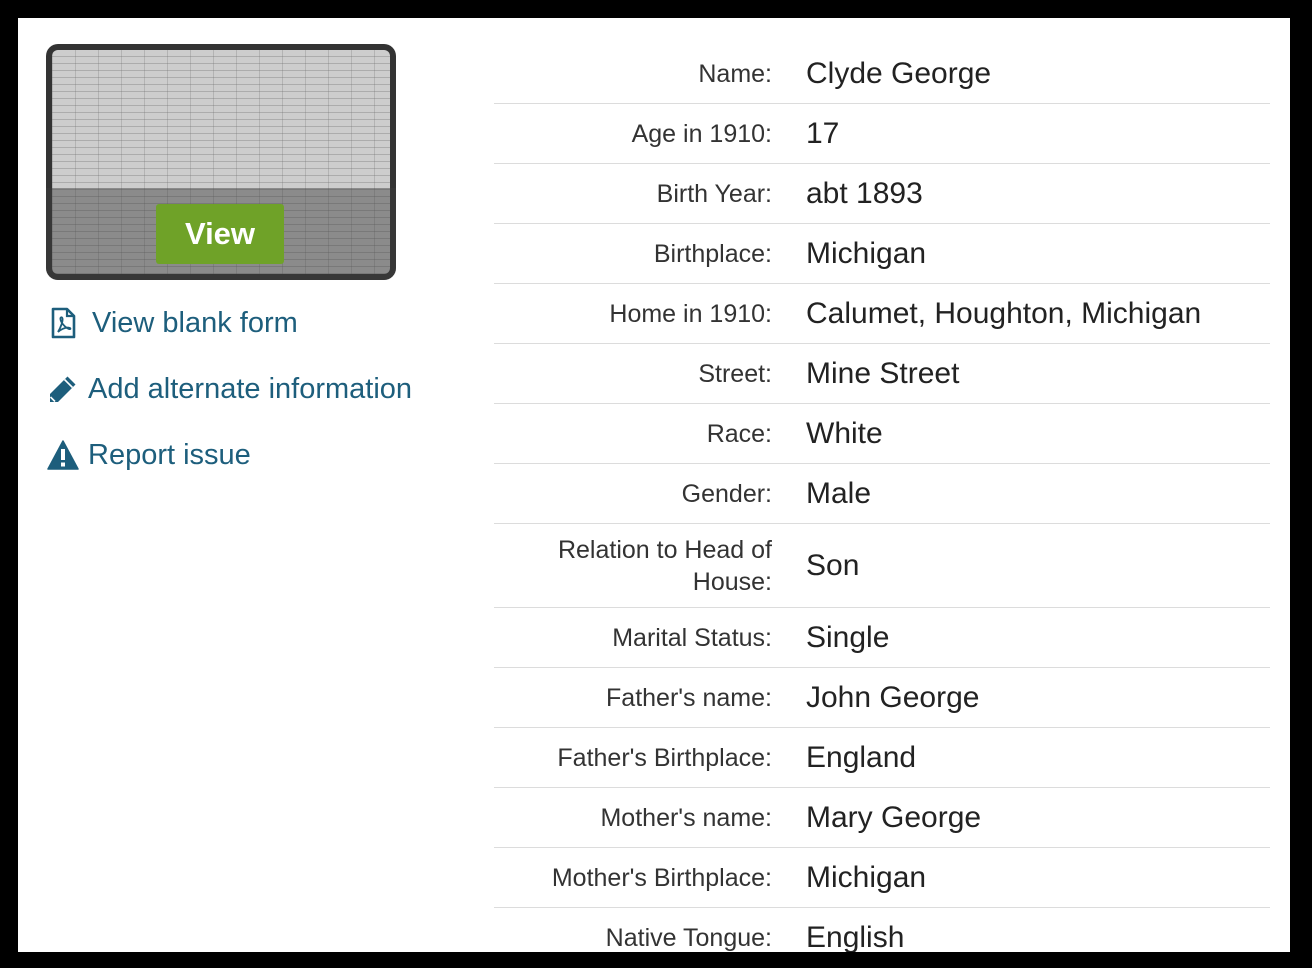  I want to click on view-image-button: View, so click(220, 234).